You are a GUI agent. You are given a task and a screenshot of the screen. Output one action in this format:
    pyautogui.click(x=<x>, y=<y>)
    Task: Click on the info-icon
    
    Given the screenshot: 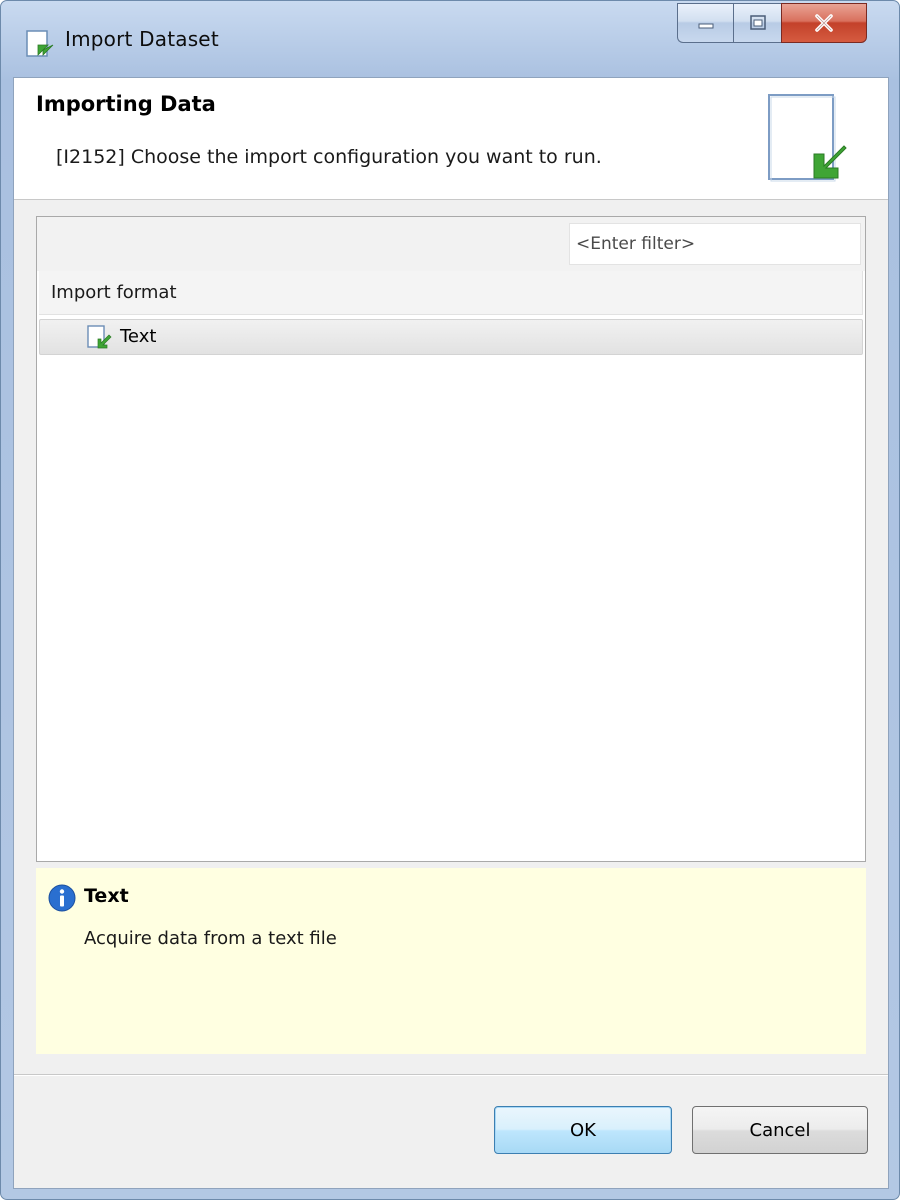 What is the action you would take?
    pyautogui.click(x=62, y=898)
    